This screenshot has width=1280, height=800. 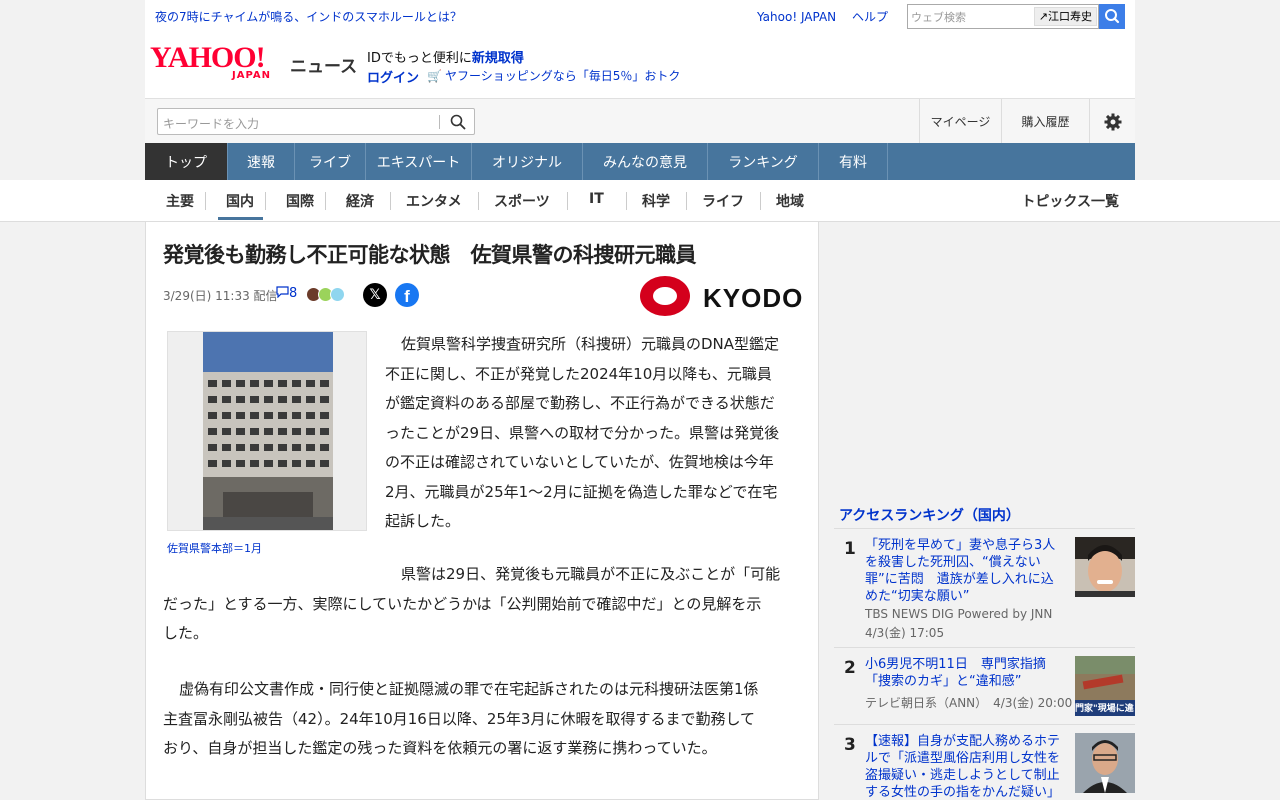 I want to click on main-navigation: トップ 速報 ライブ エキスパート オリジナル みんなの意見 ランキング 有料, so click(x=640, y=161).